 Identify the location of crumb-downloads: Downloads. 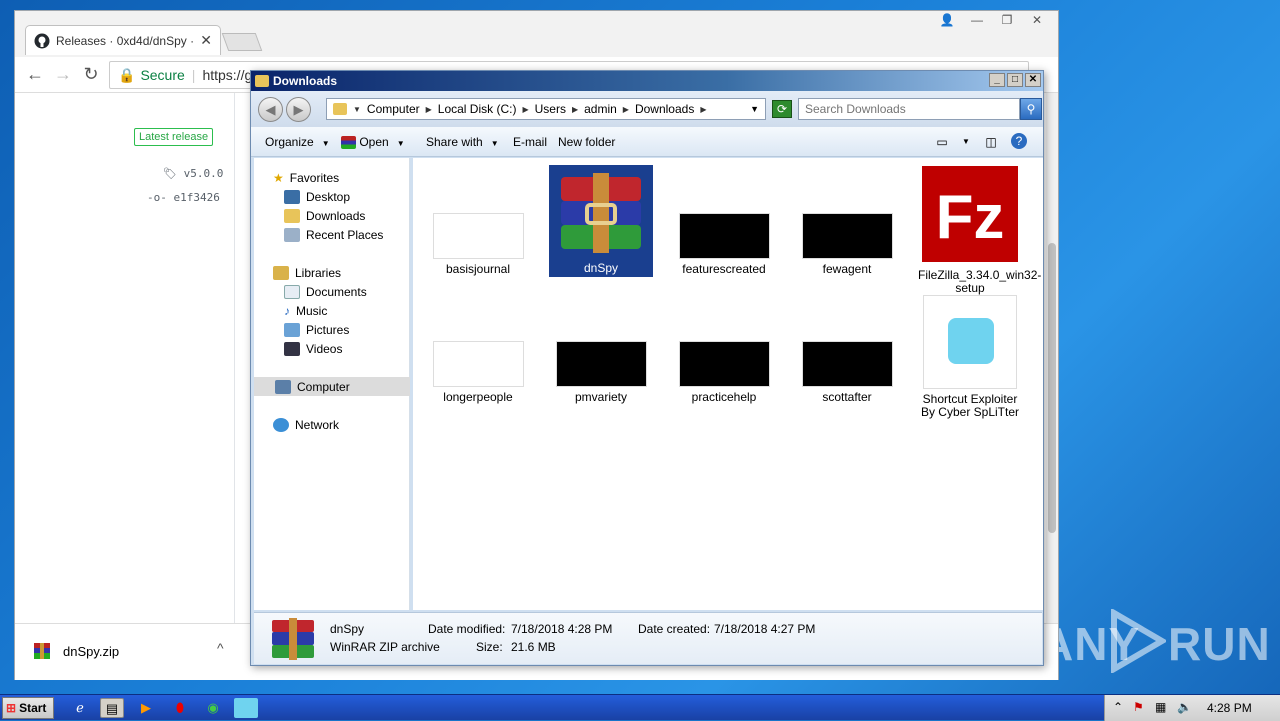
(664, 109).